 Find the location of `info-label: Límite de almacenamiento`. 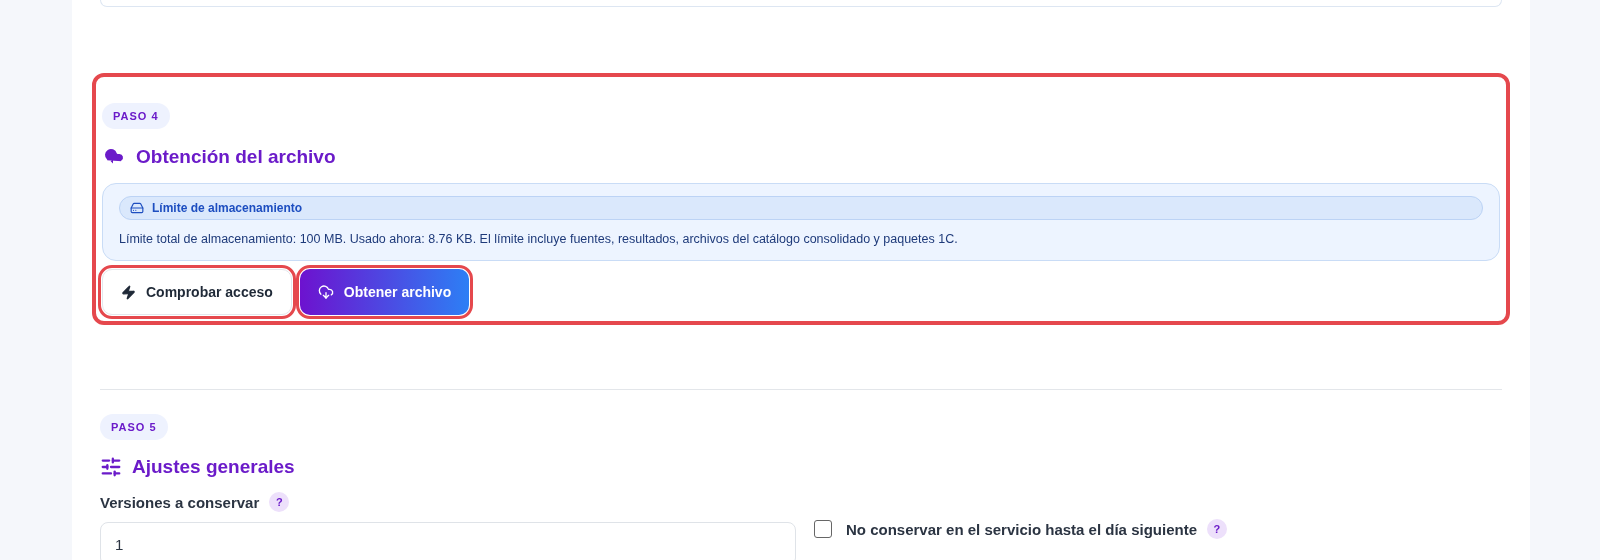

info-label: Límite de almacenamiento is located at coordinates (801, 208).